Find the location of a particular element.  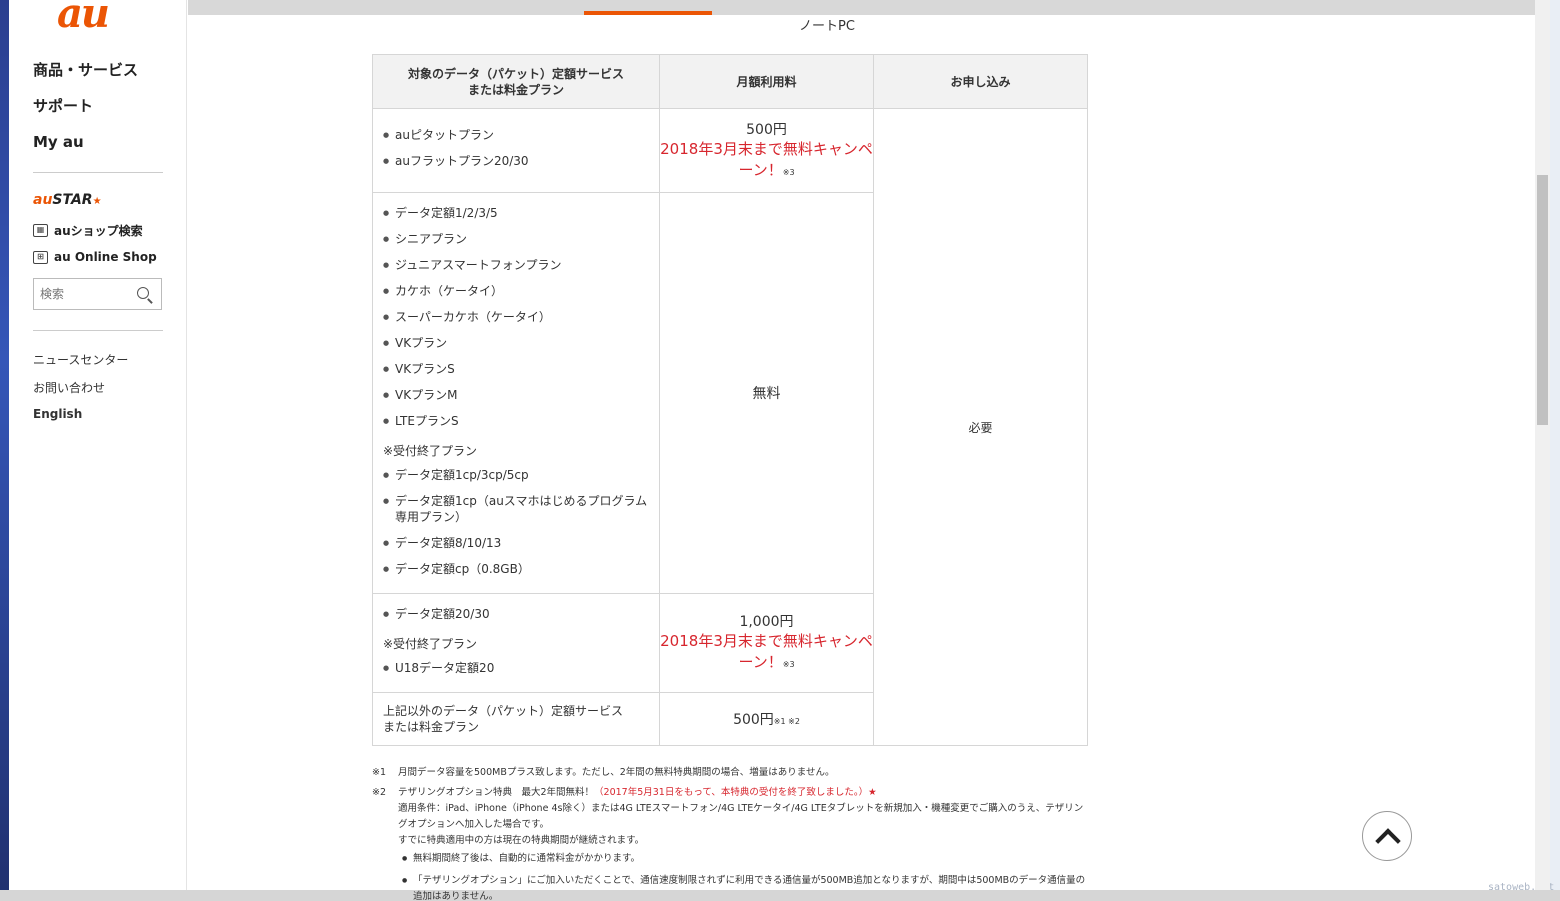

main-nav: 商品・サービス サポート My au is located at coordinates (85, 114).